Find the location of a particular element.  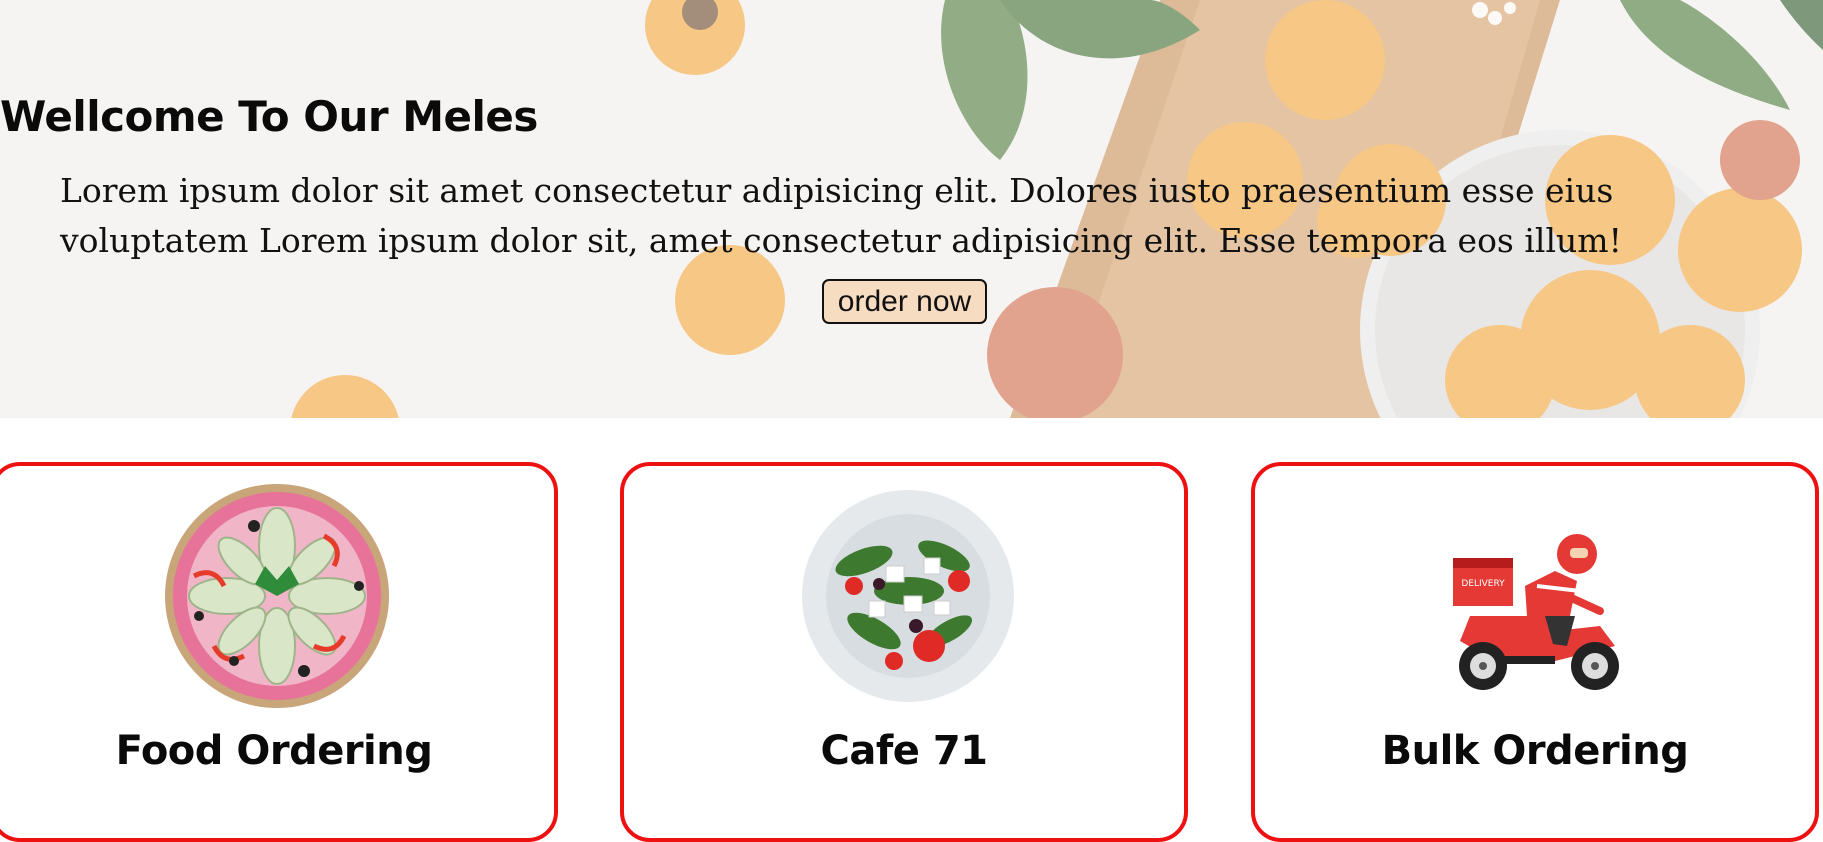

hero-title: Wellcome To Our Meles is located at coordinates (269, 116).